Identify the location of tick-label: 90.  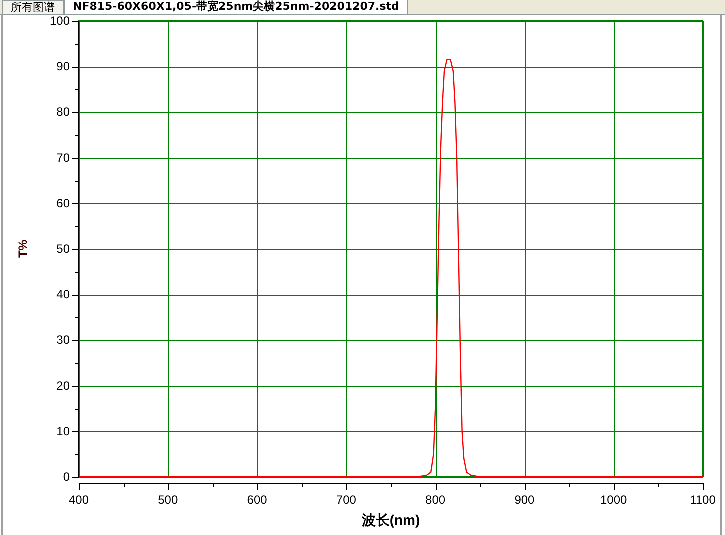
(63, 67).